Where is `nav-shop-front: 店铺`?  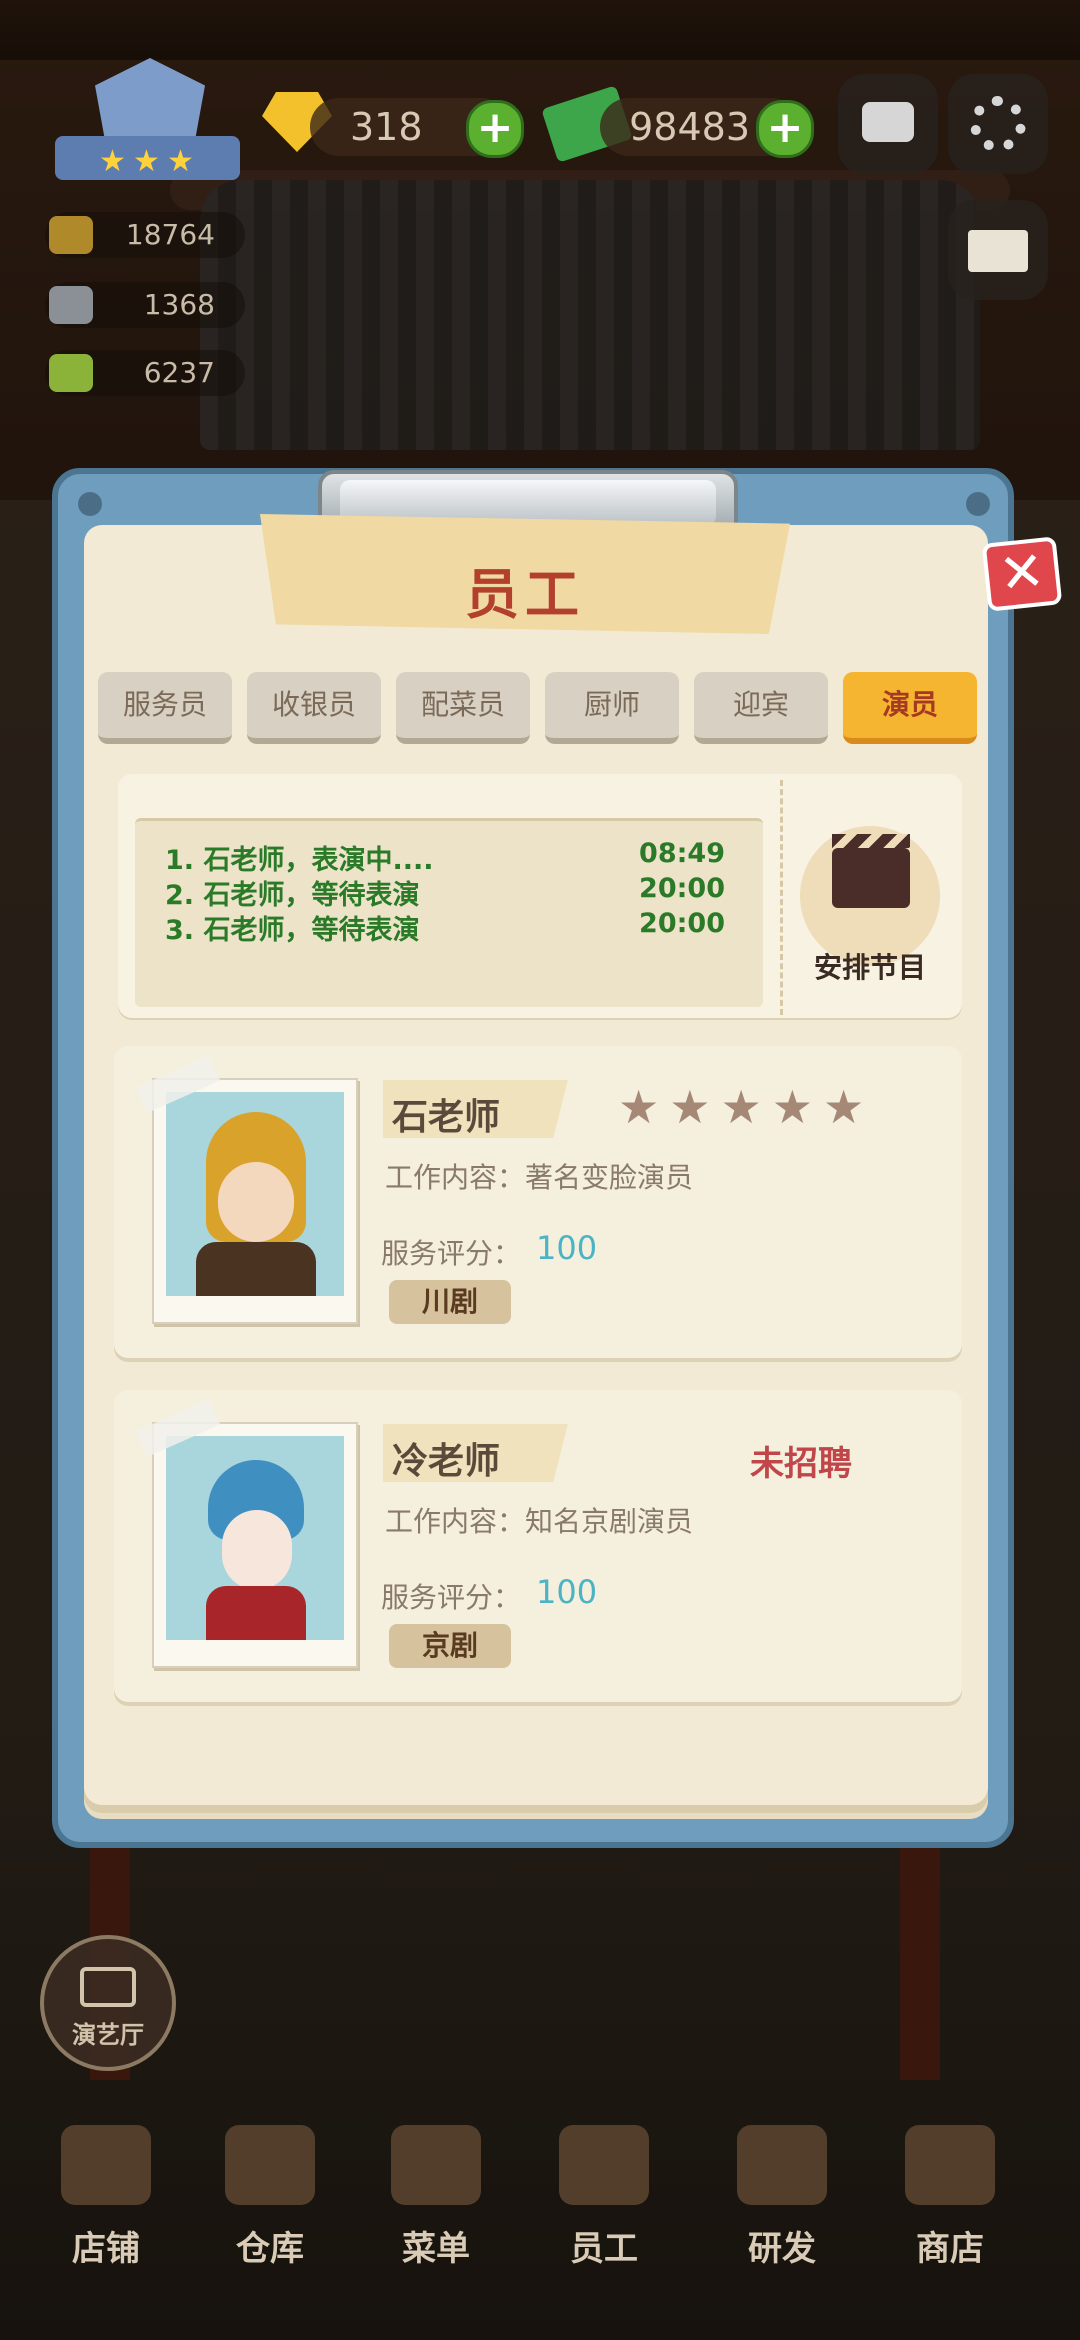 nav-shop-front: 店铺 is located at coordinates (106, 2197).